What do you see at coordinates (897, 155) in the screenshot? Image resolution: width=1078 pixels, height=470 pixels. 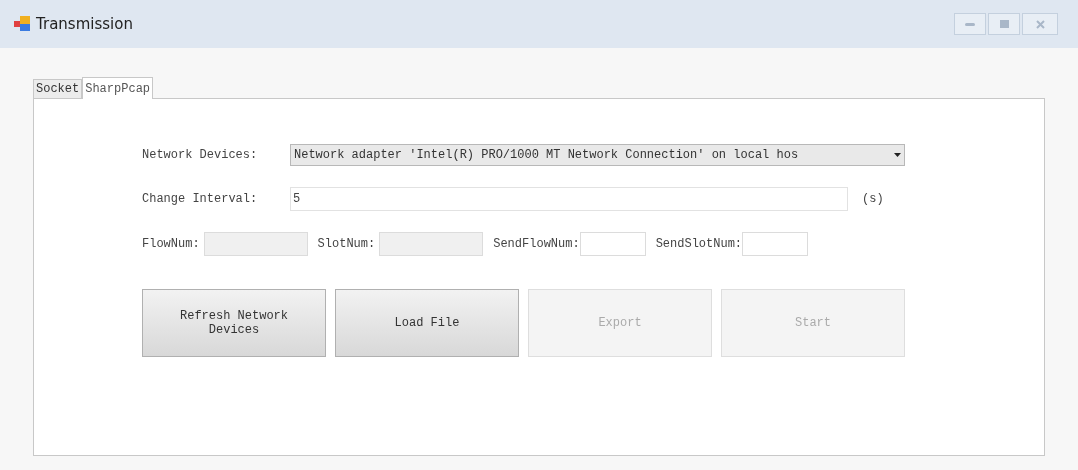 I see `dropdown-arrow-icon` at bounding box center [897, 155].